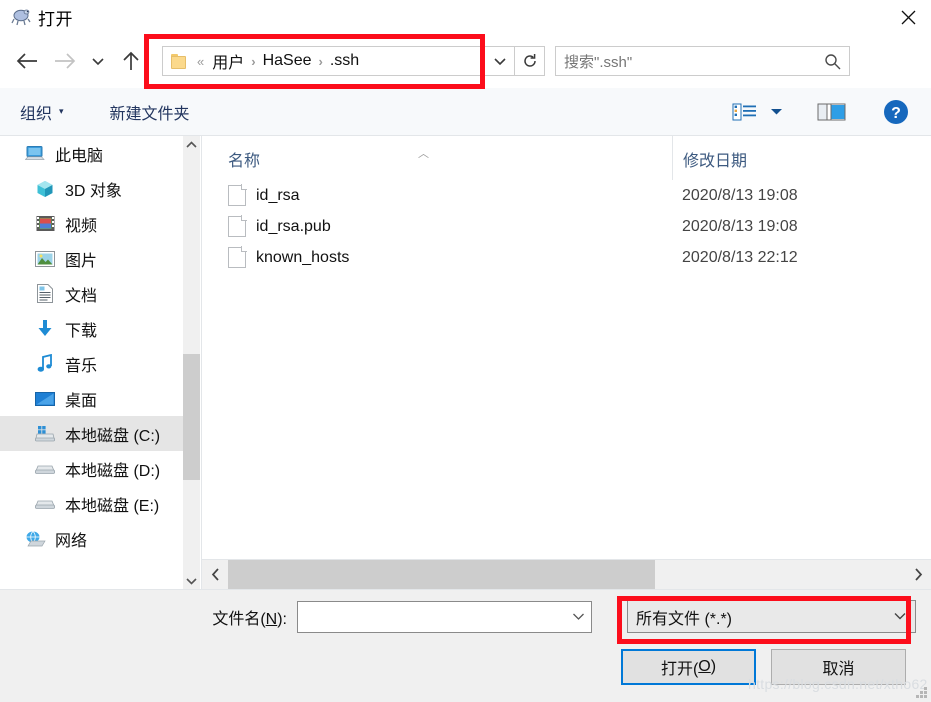 Image resolution: width=931 pixels, height=702 pixels. What do you see at coordinates (530, 61) in the screenshot?
I see `refresh-button` at bounding box center [530, 61].